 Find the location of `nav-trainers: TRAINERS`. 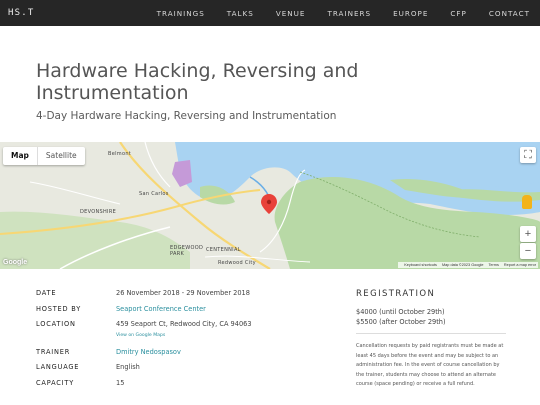

nav-trainers: TRAINERS is located at coordinates (349, 13).